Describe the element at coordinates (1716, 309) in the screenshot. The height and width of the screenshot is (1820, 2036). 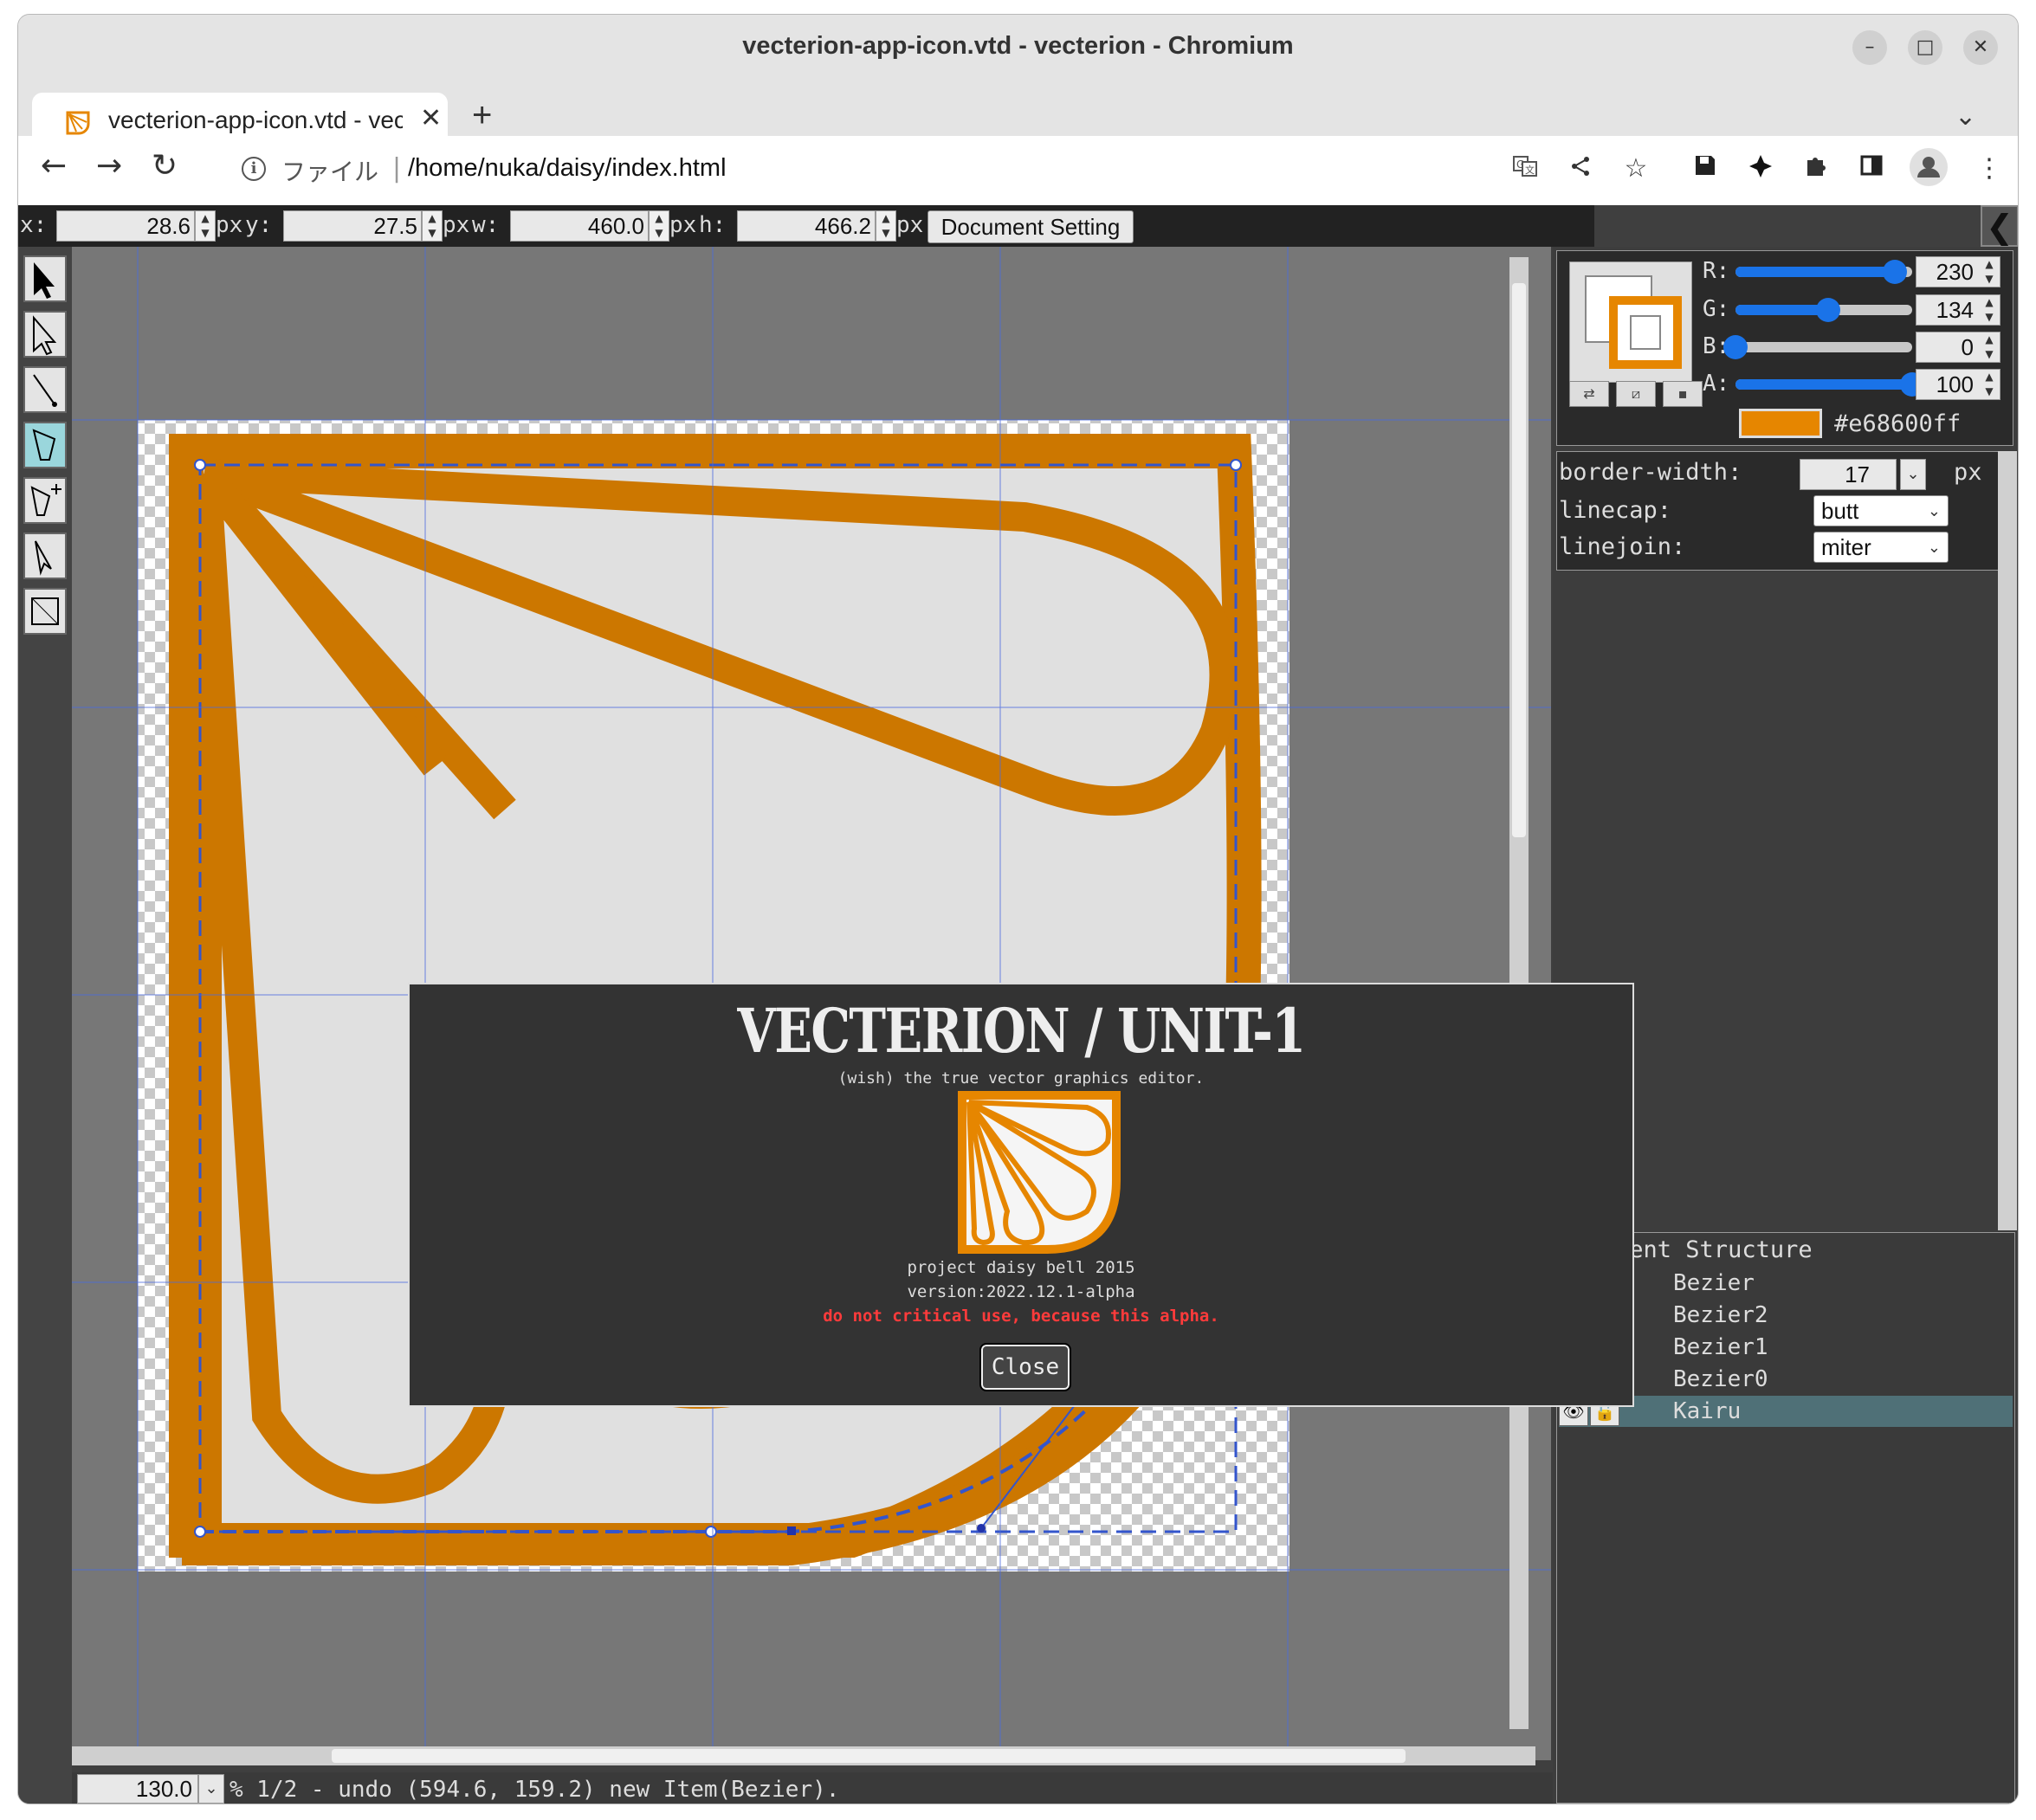
I see `g-label: G:` at that location.